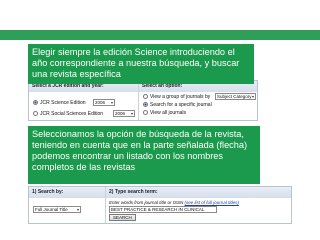 The image size is (320, 240). What do you see at coordinates (198, 192) in the screenshot?
I see `search-term-header: 2) Type search term:` at bounding box center [198, 192].